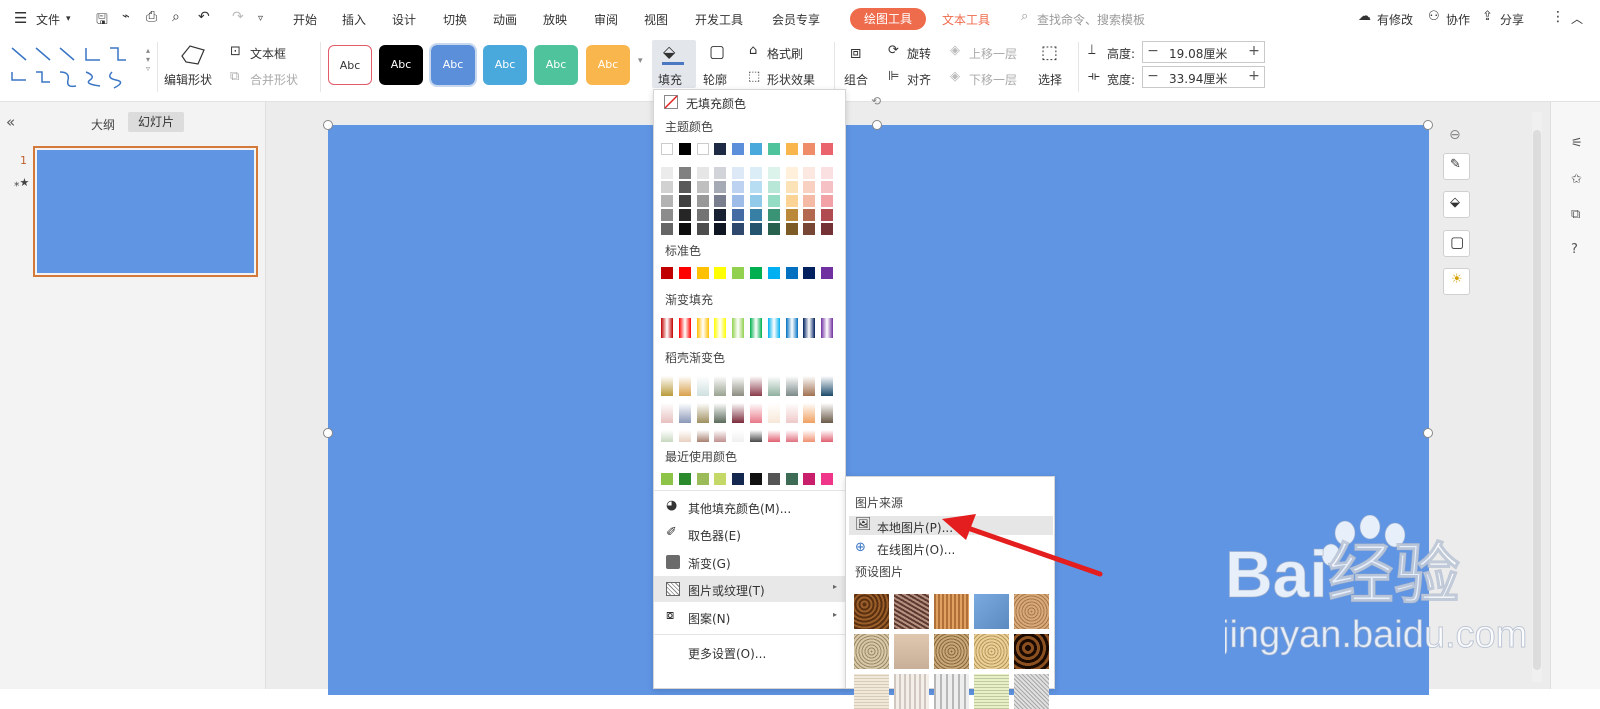  Describe the element at coordinates (919, 79) in the screenshot. I see `align-button: 对齐` at that location.